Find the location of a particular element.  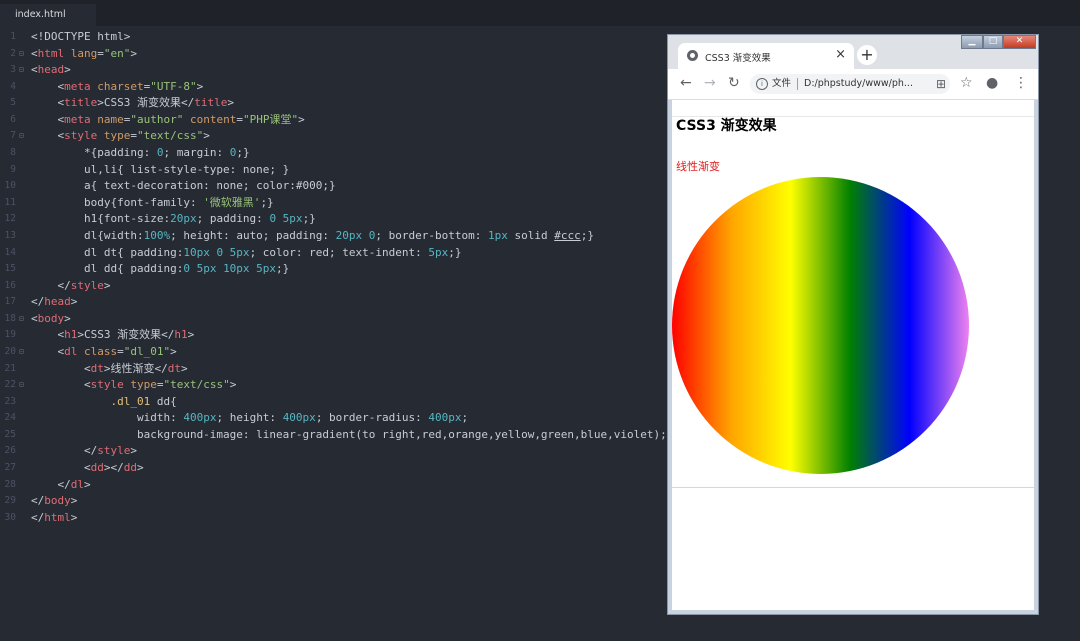

code-line: 5 <title>CSS3 渐变效果</title> is located at coordinates (335, 103).